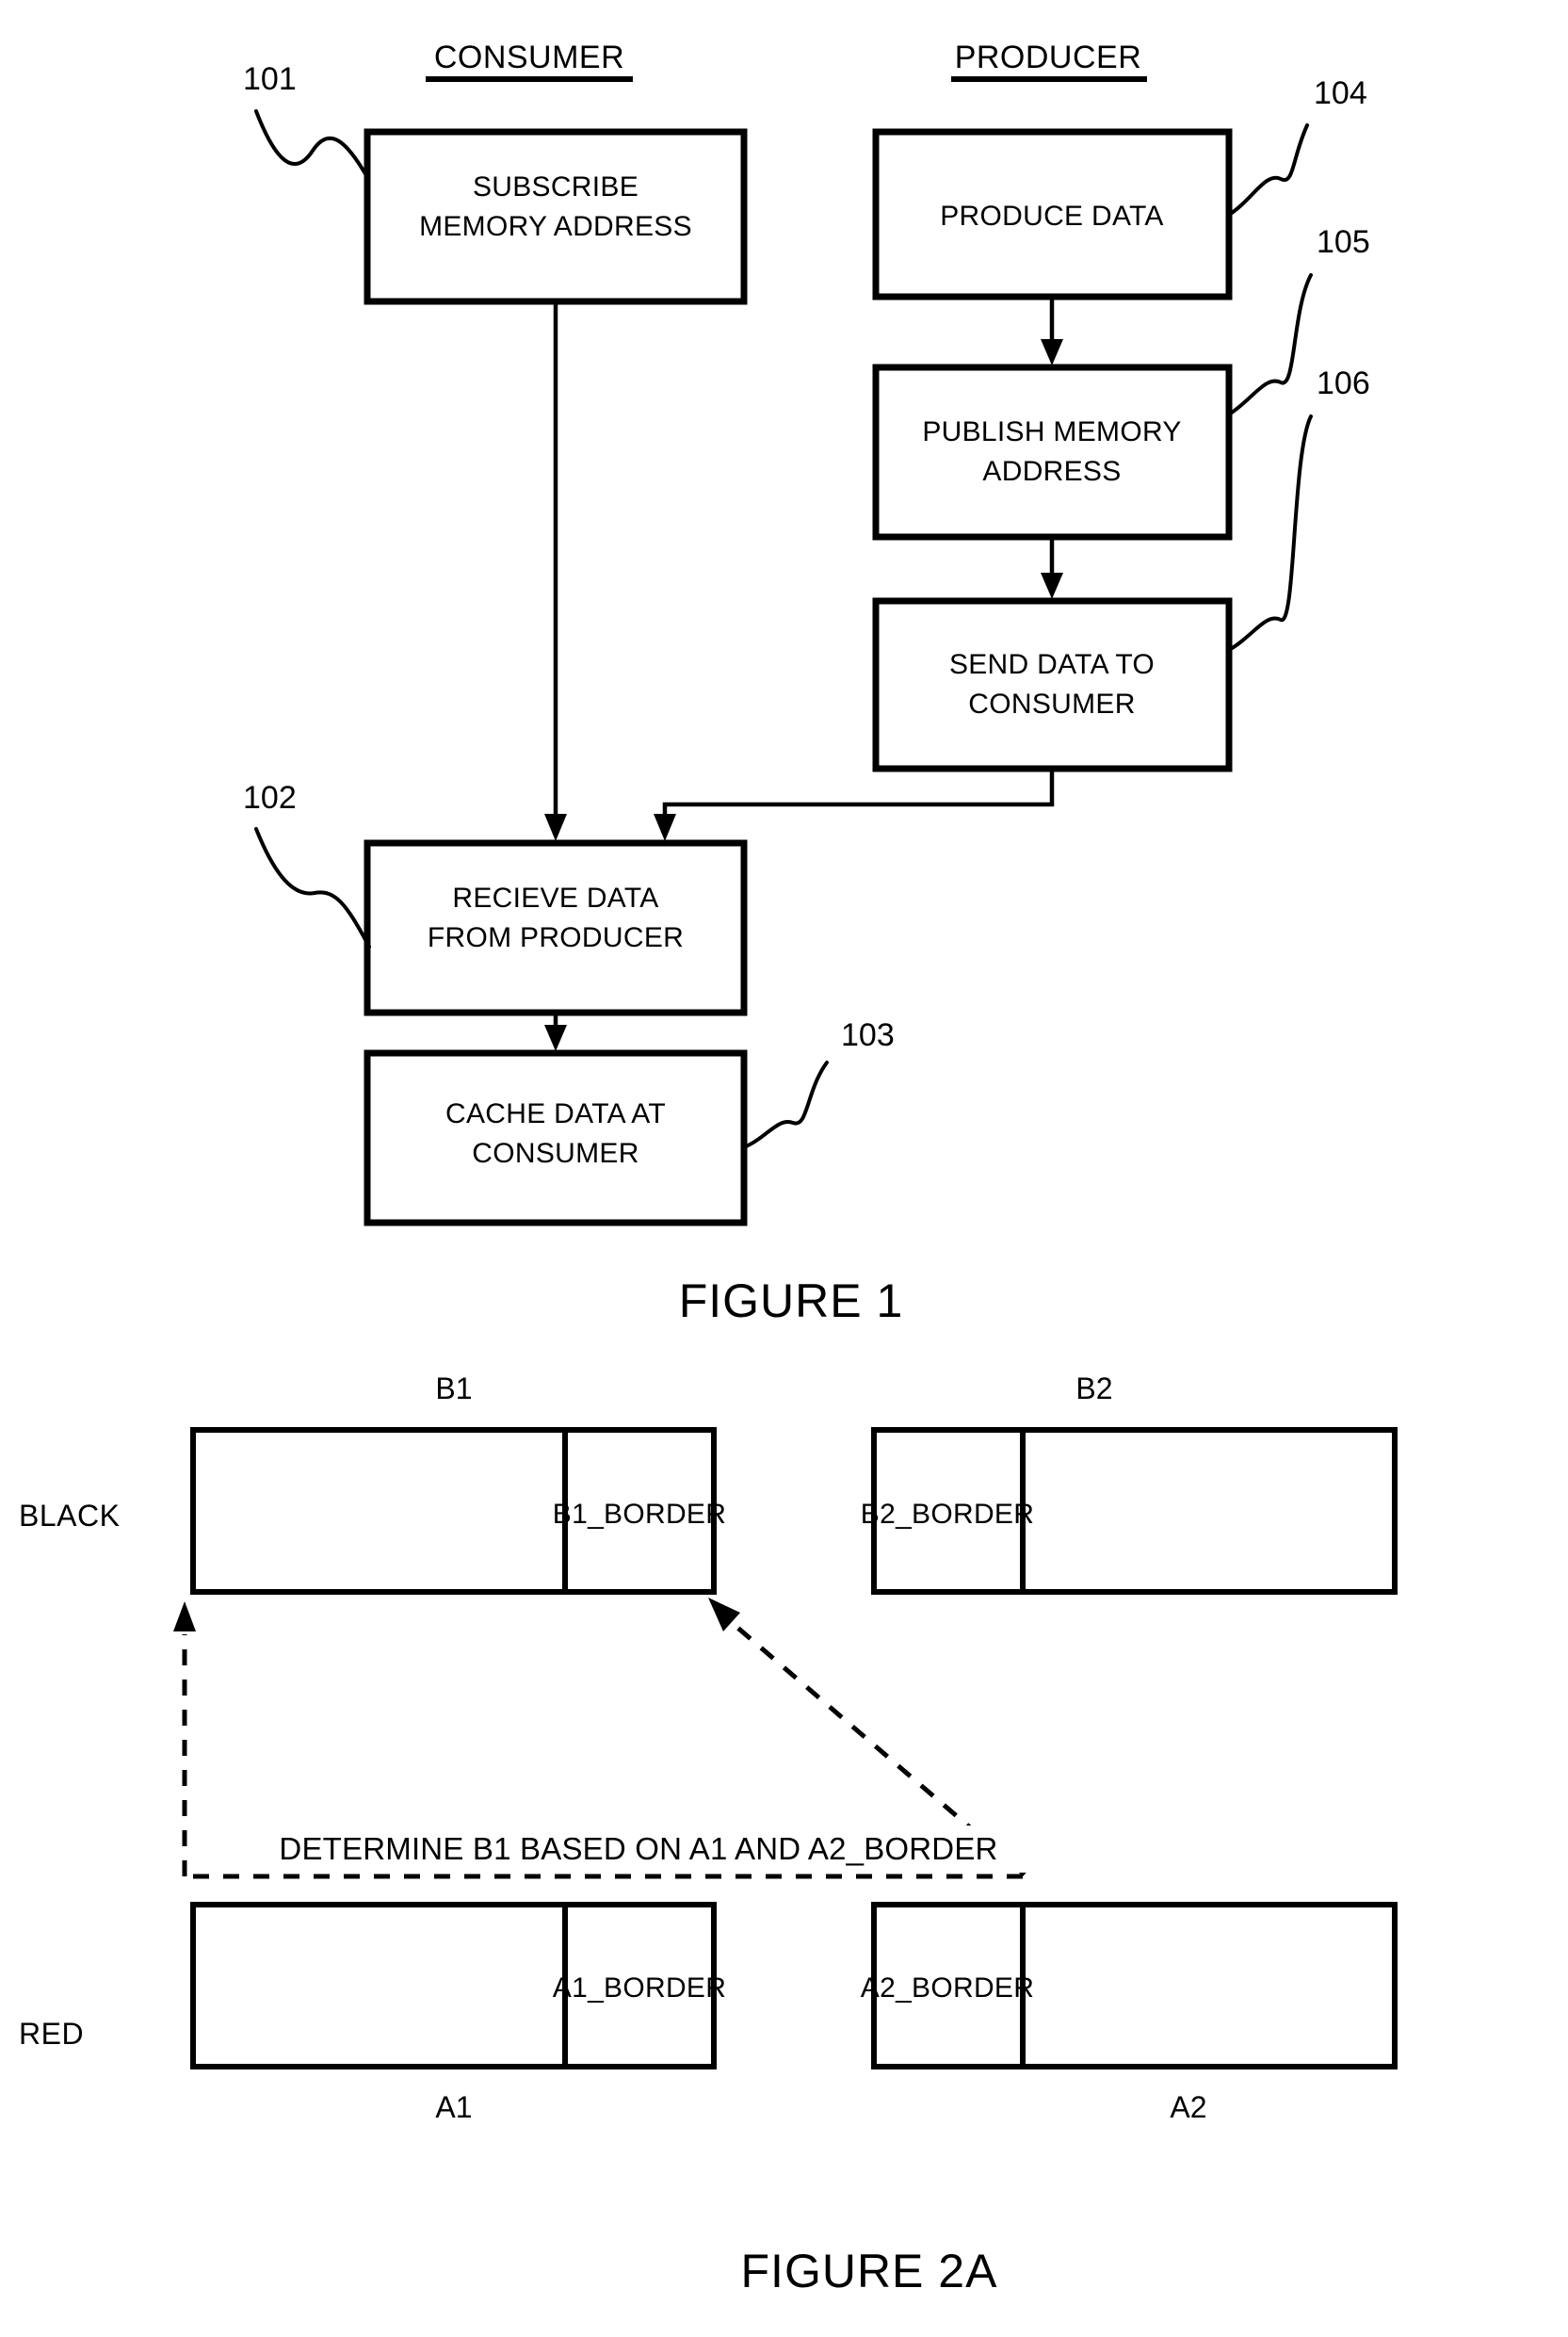  What do you see at coordinates (555, 827) in the screenshot?
I see `arrowhead-subscribe-receive` at bounding box center [555, 827].